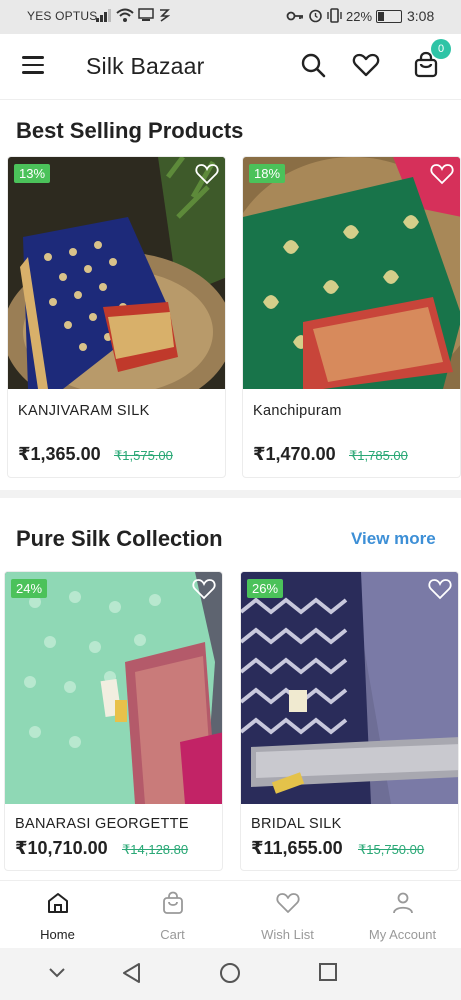 The image size is (461, 1000). Describe the element at coordinates (441, 49) in the screenshot. I see `cart-count-badge: 0` at that location.